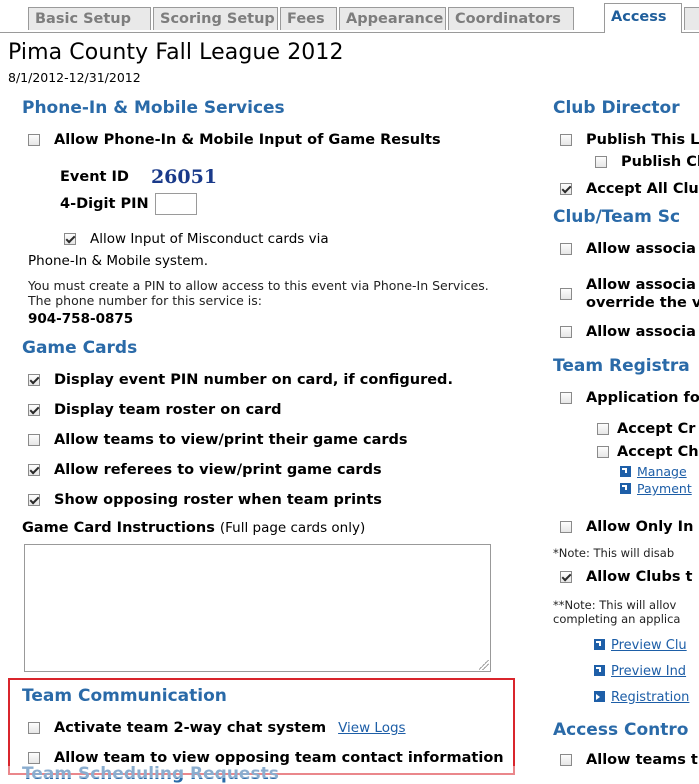  I want to click on publish-club-row: Publish Clu, so click(647, 162).